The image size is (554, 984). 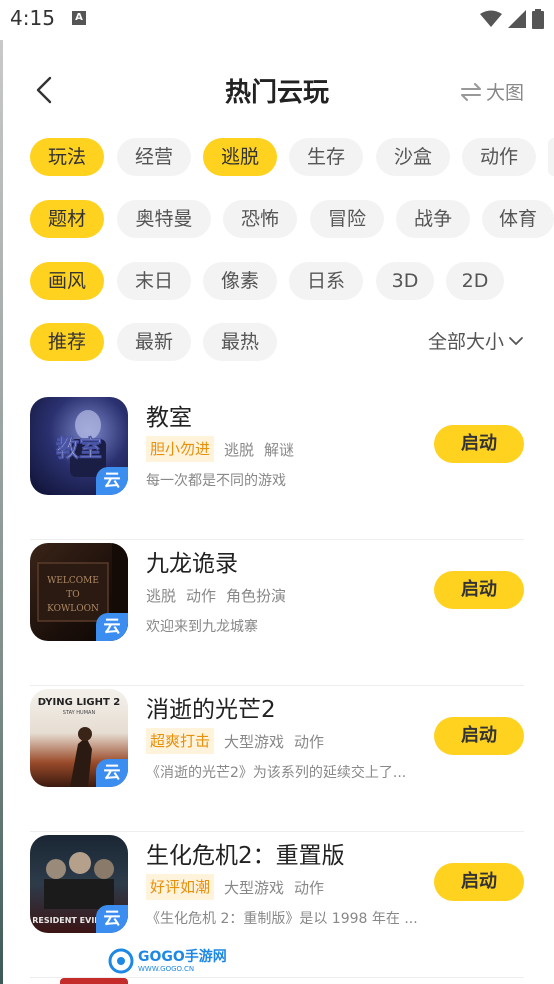 I want to click on game-title: 教室, so click(x=169, y=418).